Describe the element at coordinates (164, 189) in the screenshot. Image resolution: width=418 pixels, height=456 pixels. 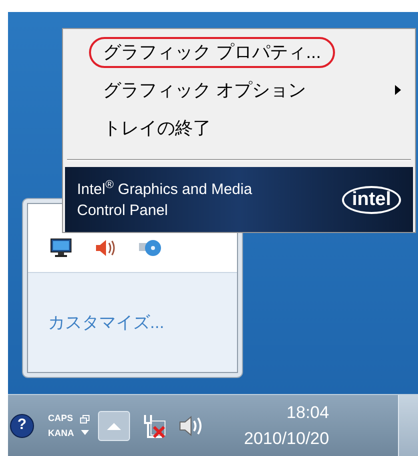
I see `banner-text: Intel$^{®}$ Graphics and Media` at that location.